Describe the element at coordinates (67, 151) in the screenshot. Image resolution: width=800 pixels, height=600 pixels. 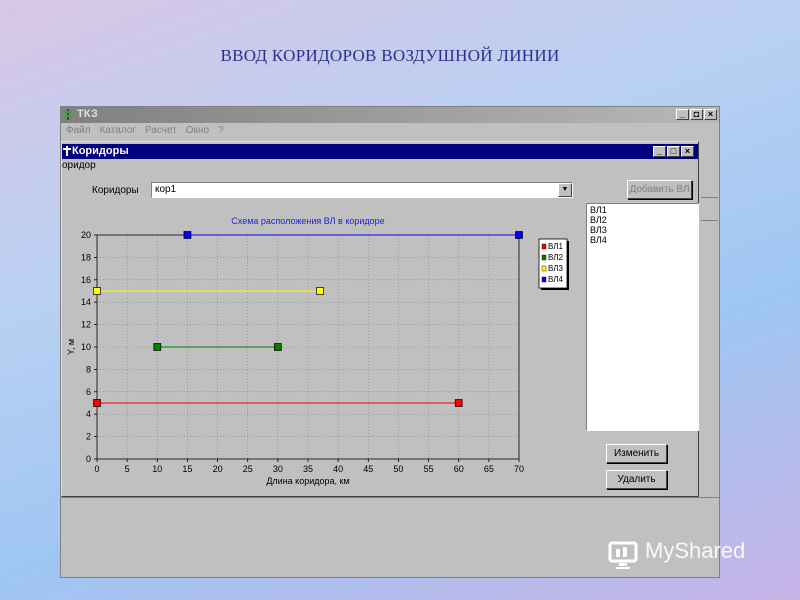
I see `window-icon` at that location.